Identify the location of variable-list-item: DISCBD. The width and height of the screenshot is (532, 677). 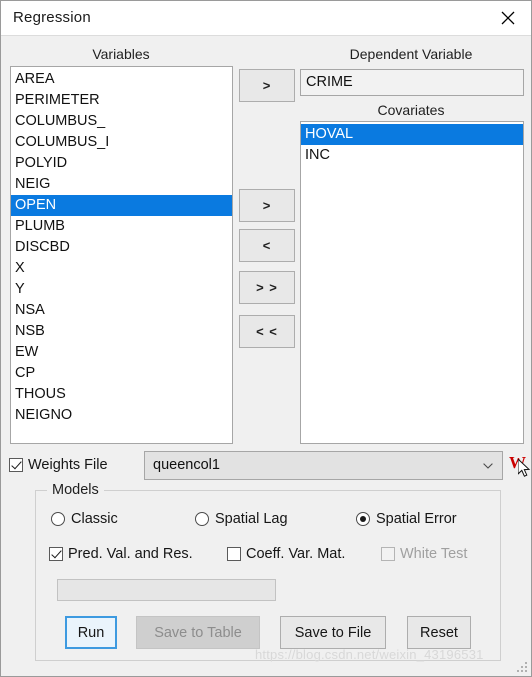
(121, 247).